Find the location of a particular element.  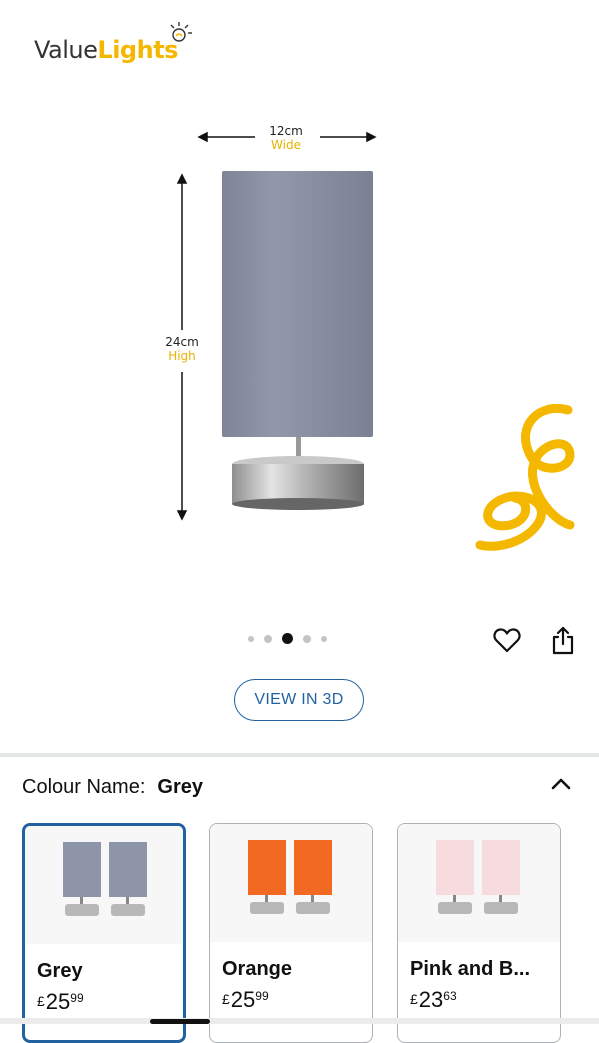

brand-swirl-graphic is located at coordinates (525, 477).